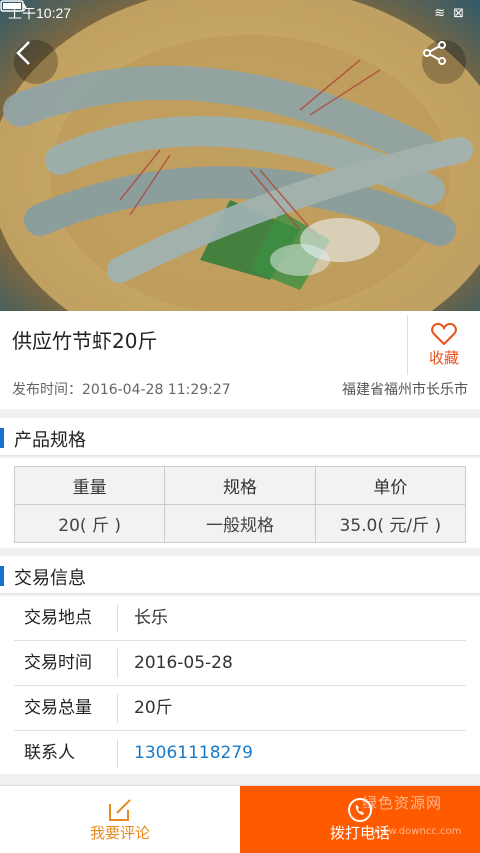 This screenshot has height=853, width=480. I want to click on status-time: 上午10:27, so click(40, 13).